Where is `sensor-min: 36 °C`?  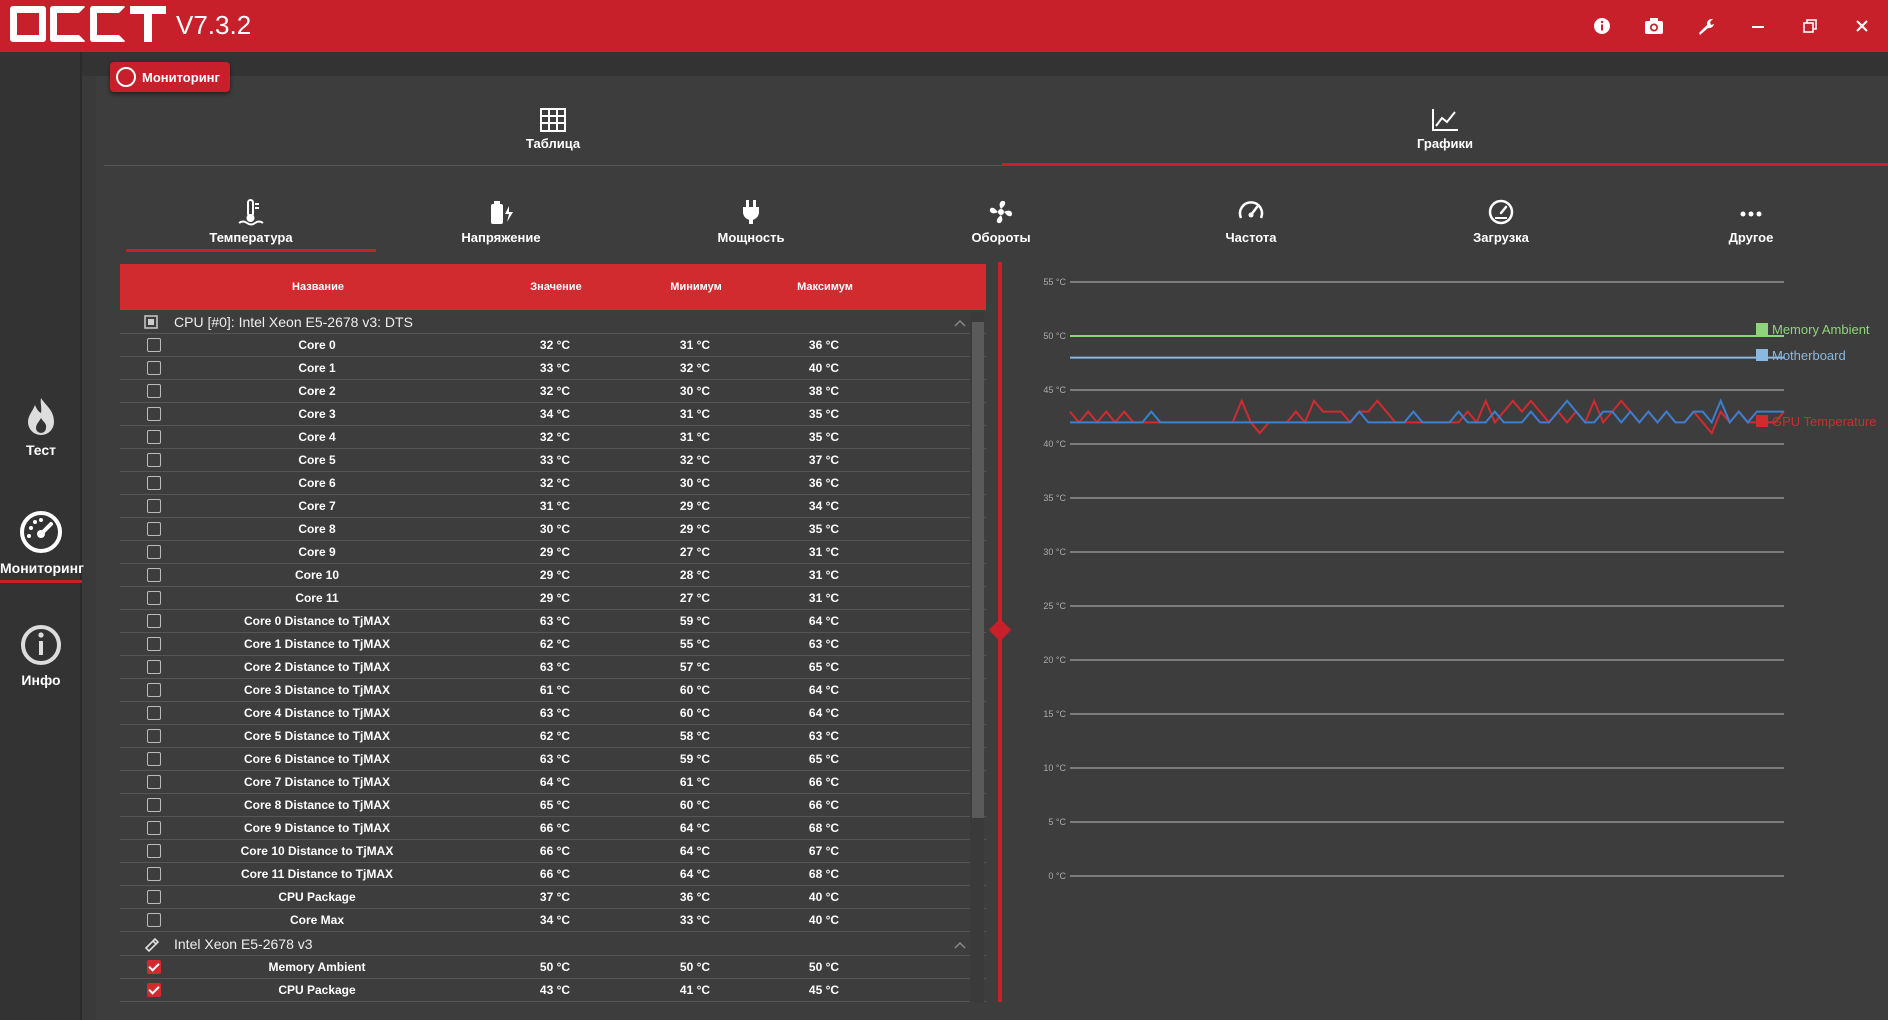
sensor-min: 36 °C is located at coordinates (695, 897).